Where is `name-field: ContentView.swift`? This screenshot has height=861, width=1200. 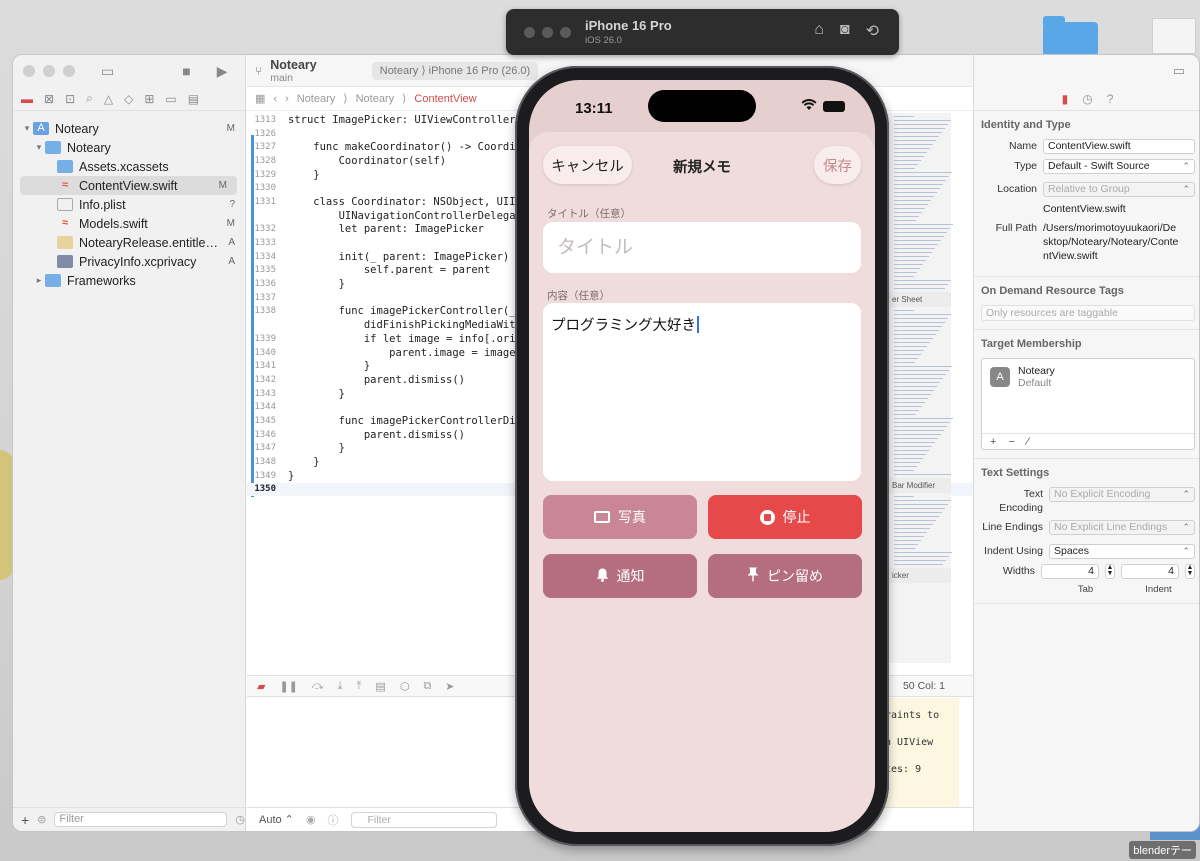 name-field: ContentView.swift is located at coordinates (1119, 146).